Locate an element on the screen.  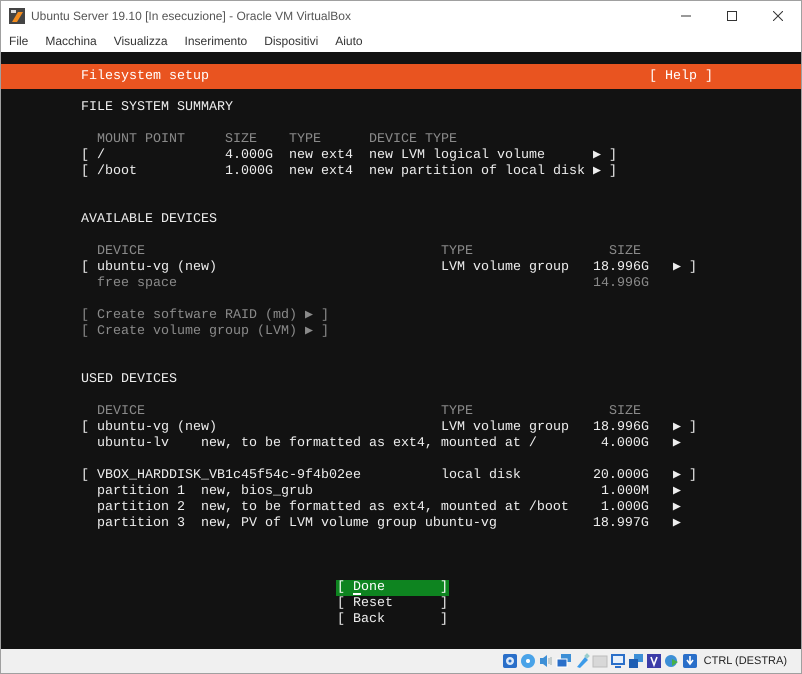
device-name: partition 1 is located at coordinates (141, 492).